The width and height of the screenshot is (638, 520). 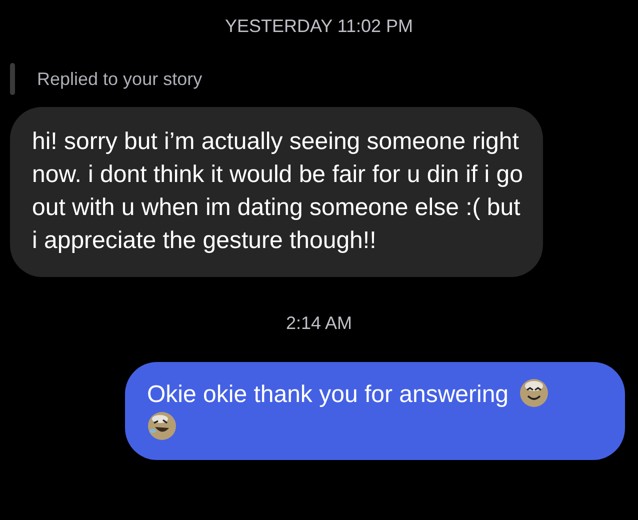 I want to click on timestamp: 2:14 AM, so click(x=319, y=323).